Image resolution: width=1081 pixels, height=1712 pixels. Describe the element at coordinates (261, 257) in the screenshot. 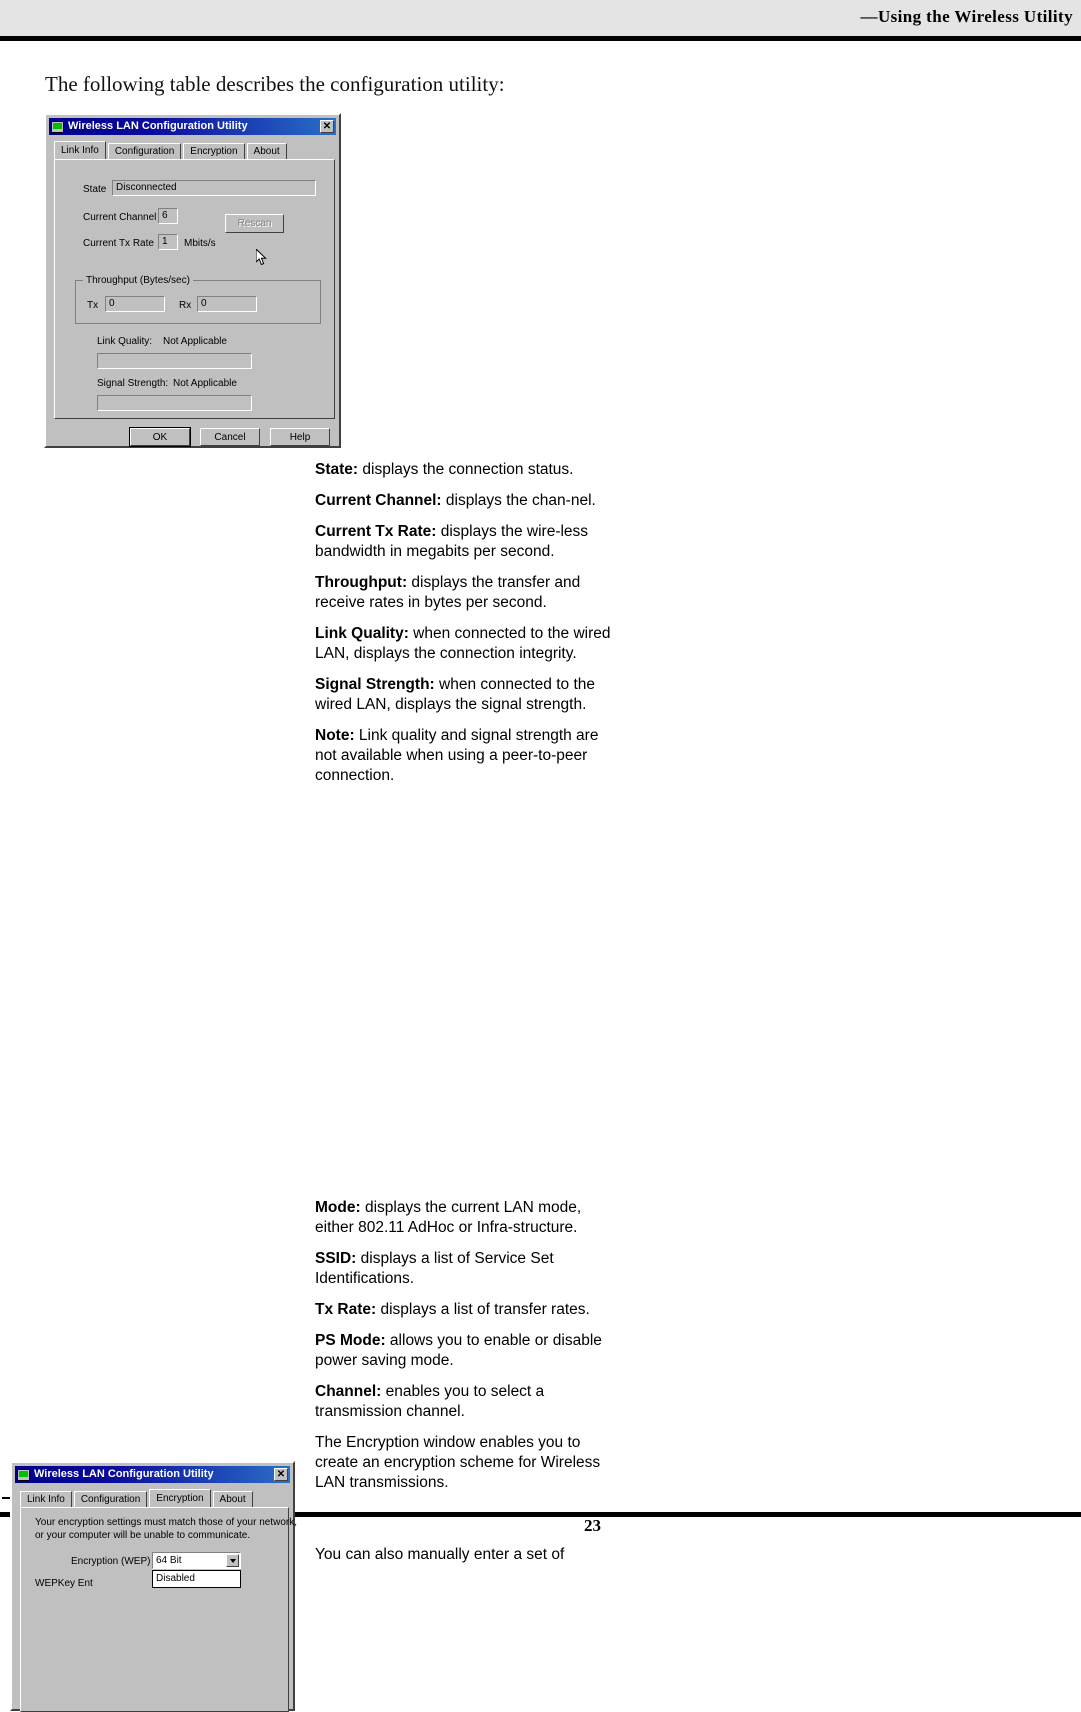

I see `mouse-pointer-icon` at that location.